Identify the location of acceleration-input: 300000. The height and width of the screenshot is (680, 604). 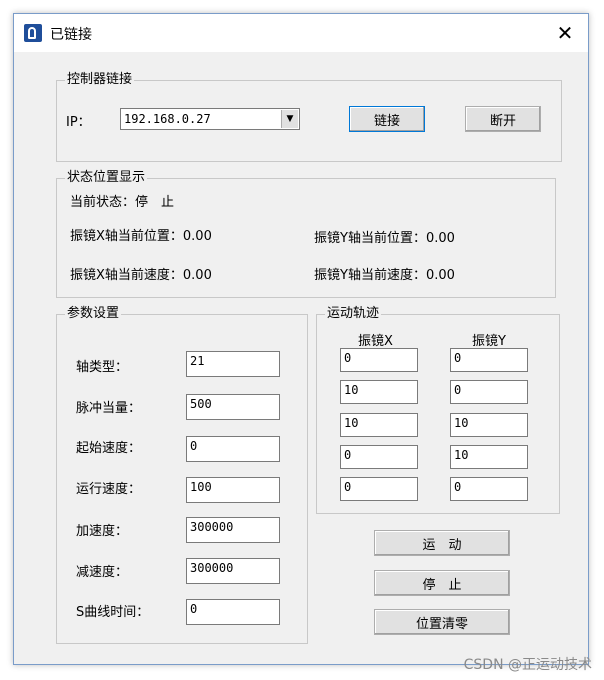
(233, 530).